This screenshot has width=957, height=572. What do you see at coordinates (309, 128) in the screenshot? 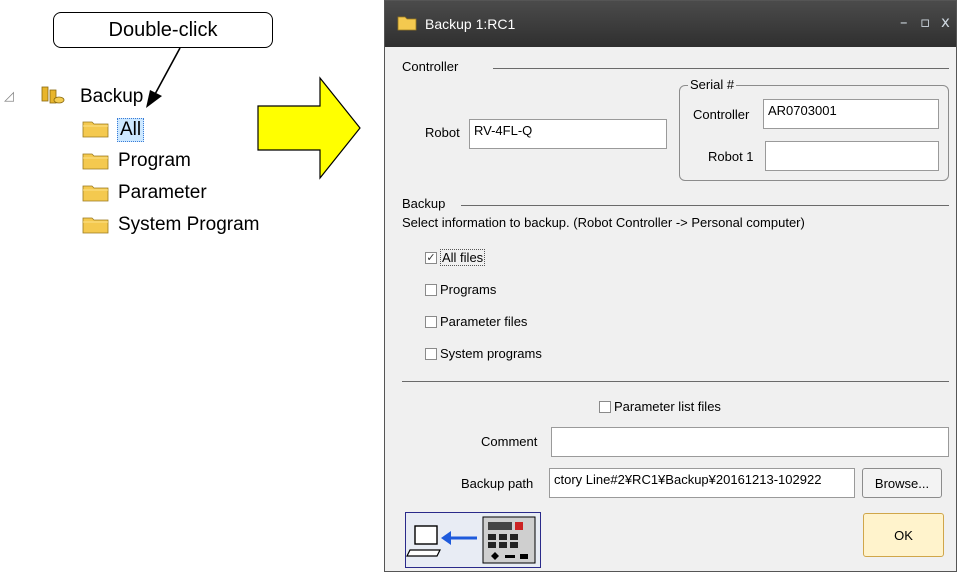
I see `yellow-right-arrow-icon` at bounding box center [309, 128].